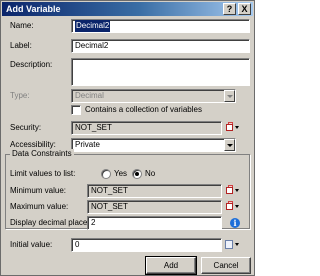 Image resolution: width=320 pixels, height=276 pixels. I want to click on collection-checkbox, so click(76, 110).